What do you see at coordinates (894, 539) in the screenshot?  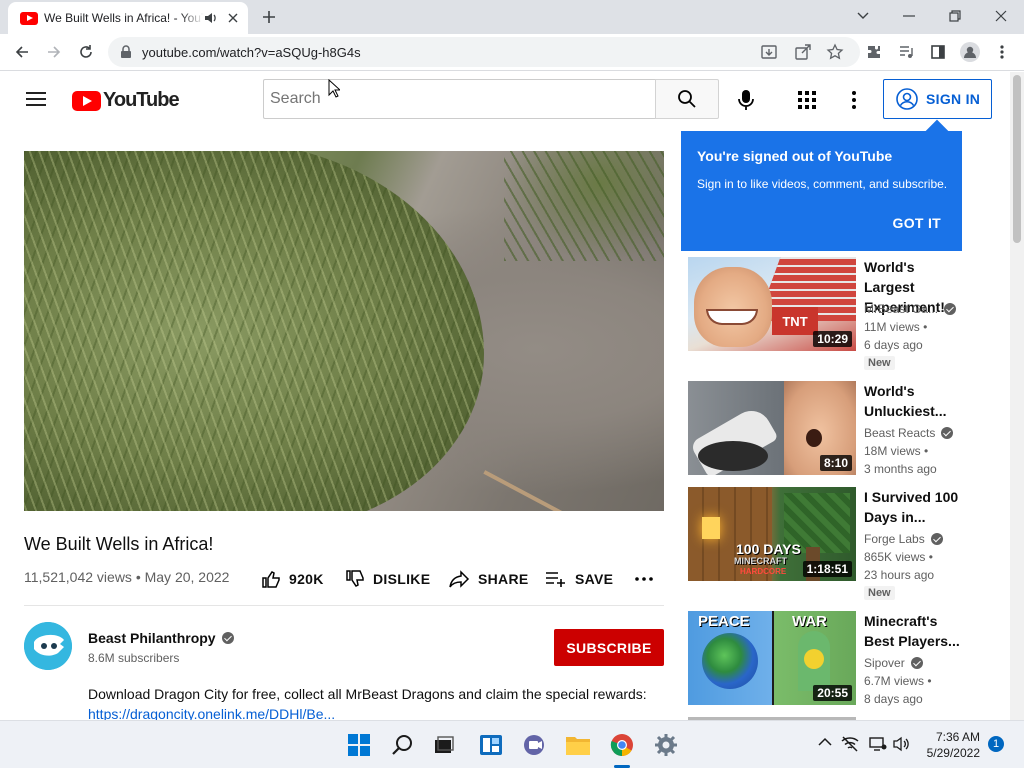 I see `recommendation-channel-text: Forge Labs` at bounding box center [894, 539].